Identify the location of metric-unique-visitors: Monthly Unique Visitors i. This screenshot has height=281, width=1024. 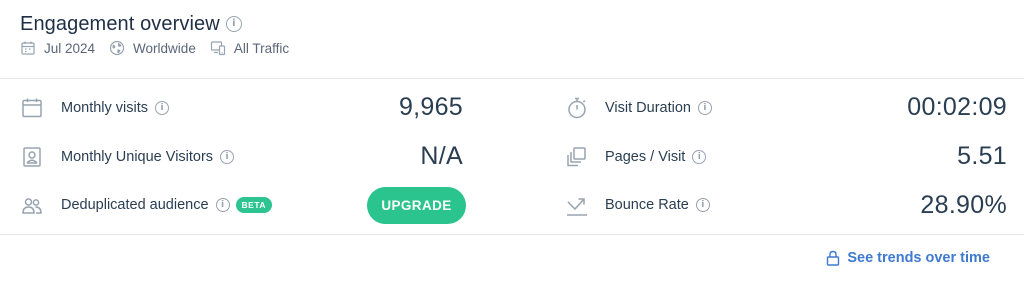
(148, 157).